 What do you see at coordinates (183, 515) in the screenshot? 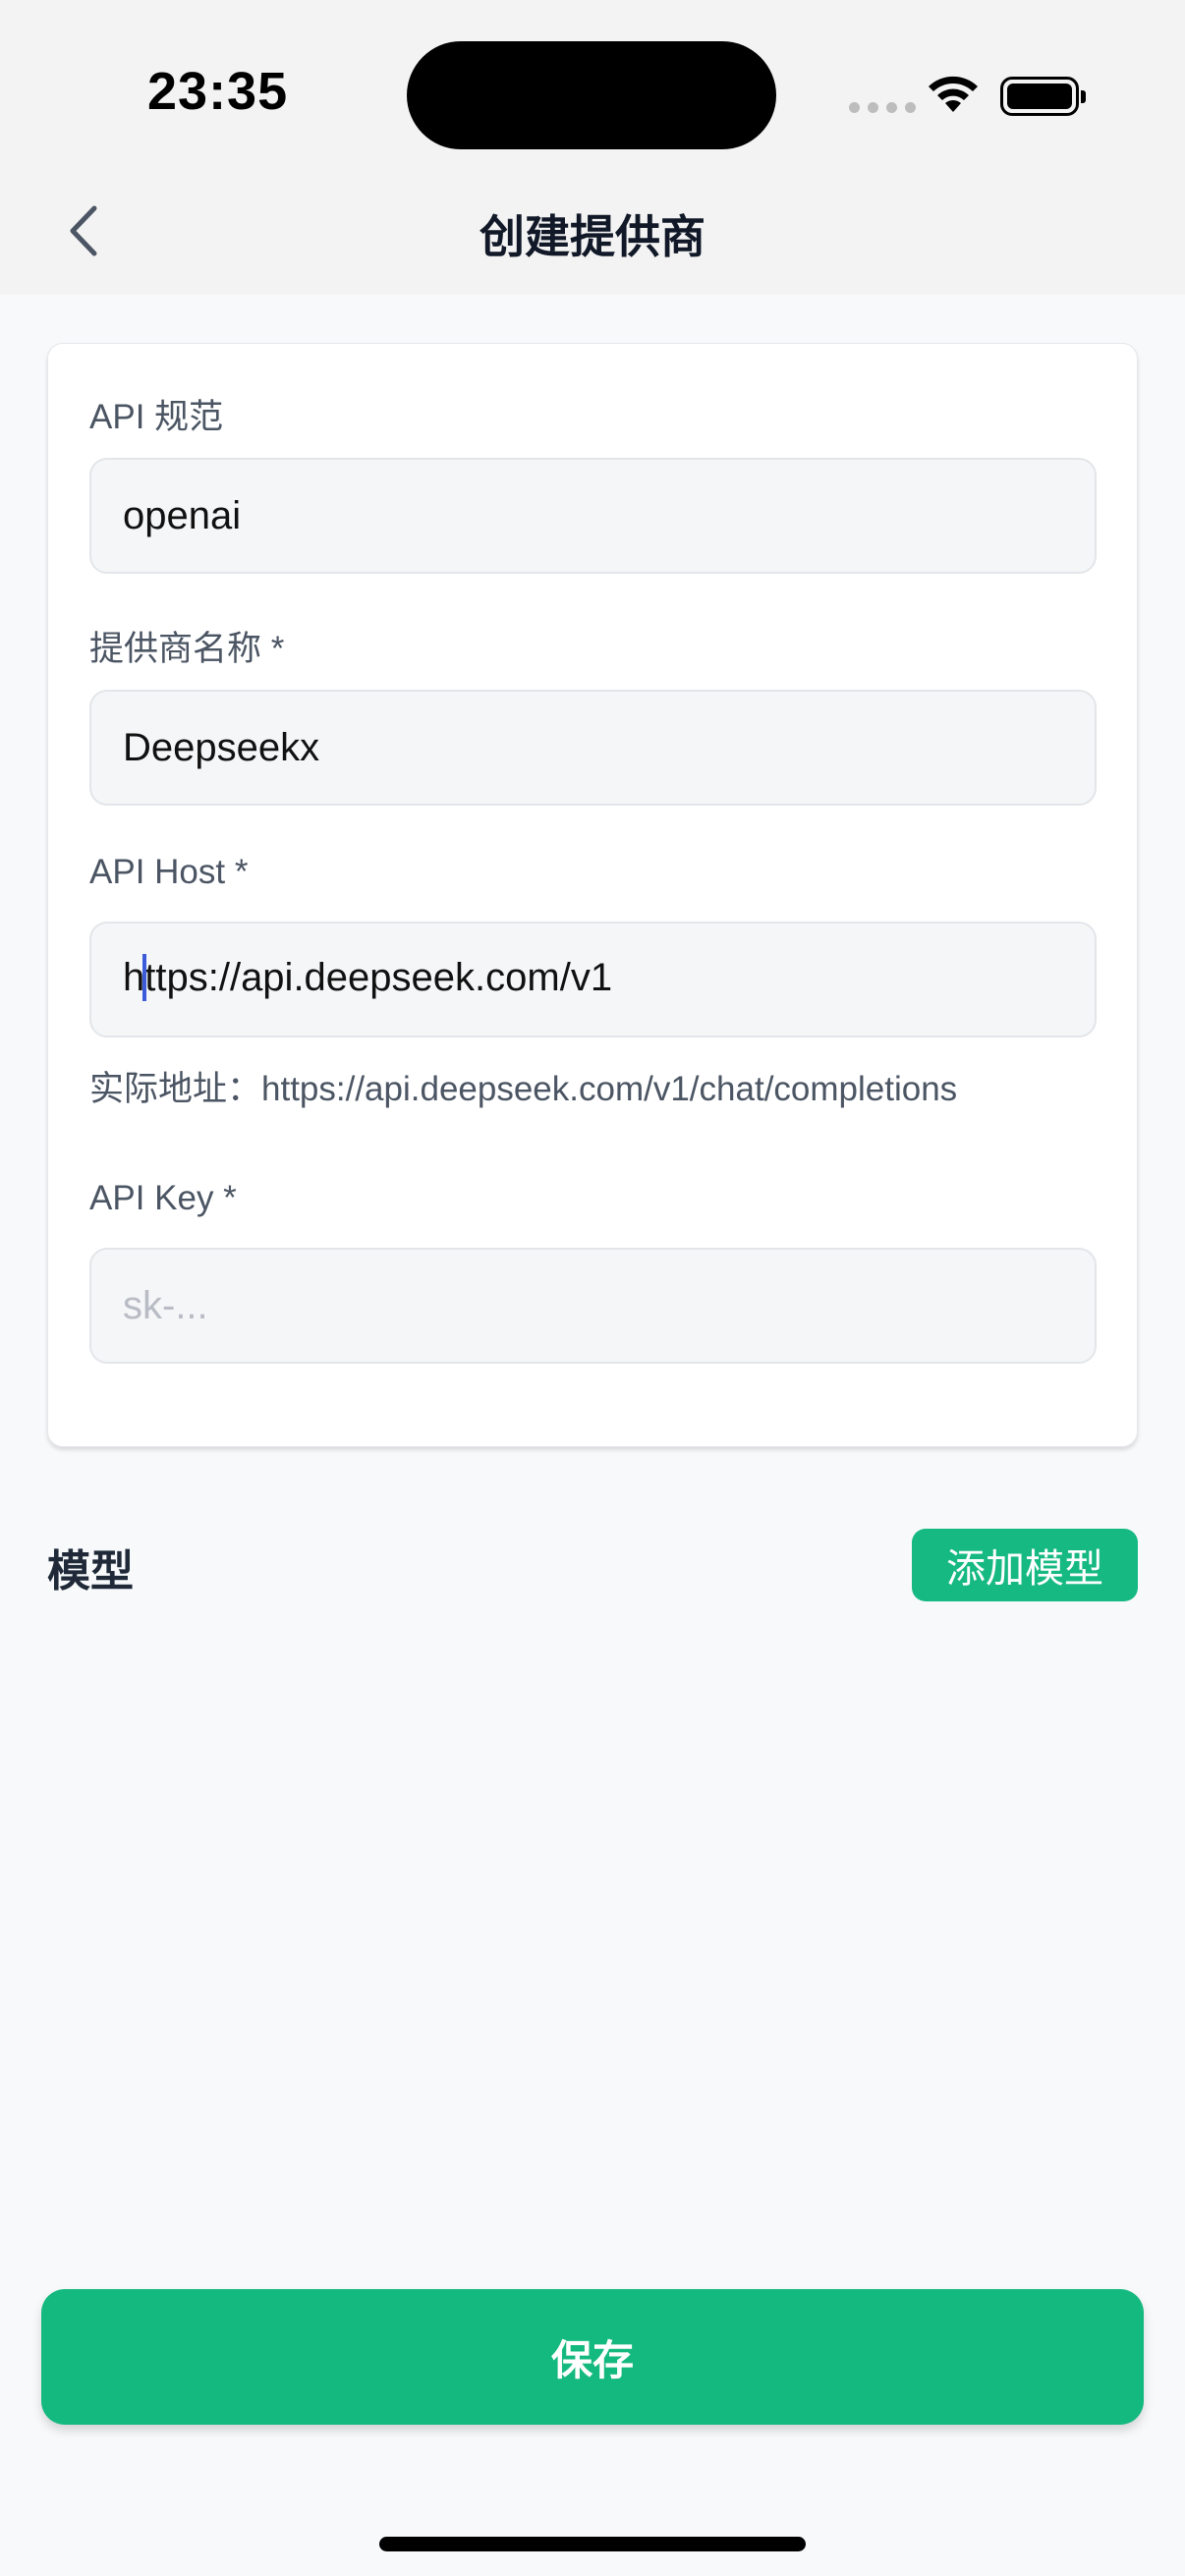
I see `api-spec-value: openai` at bounding box center [183, 515].